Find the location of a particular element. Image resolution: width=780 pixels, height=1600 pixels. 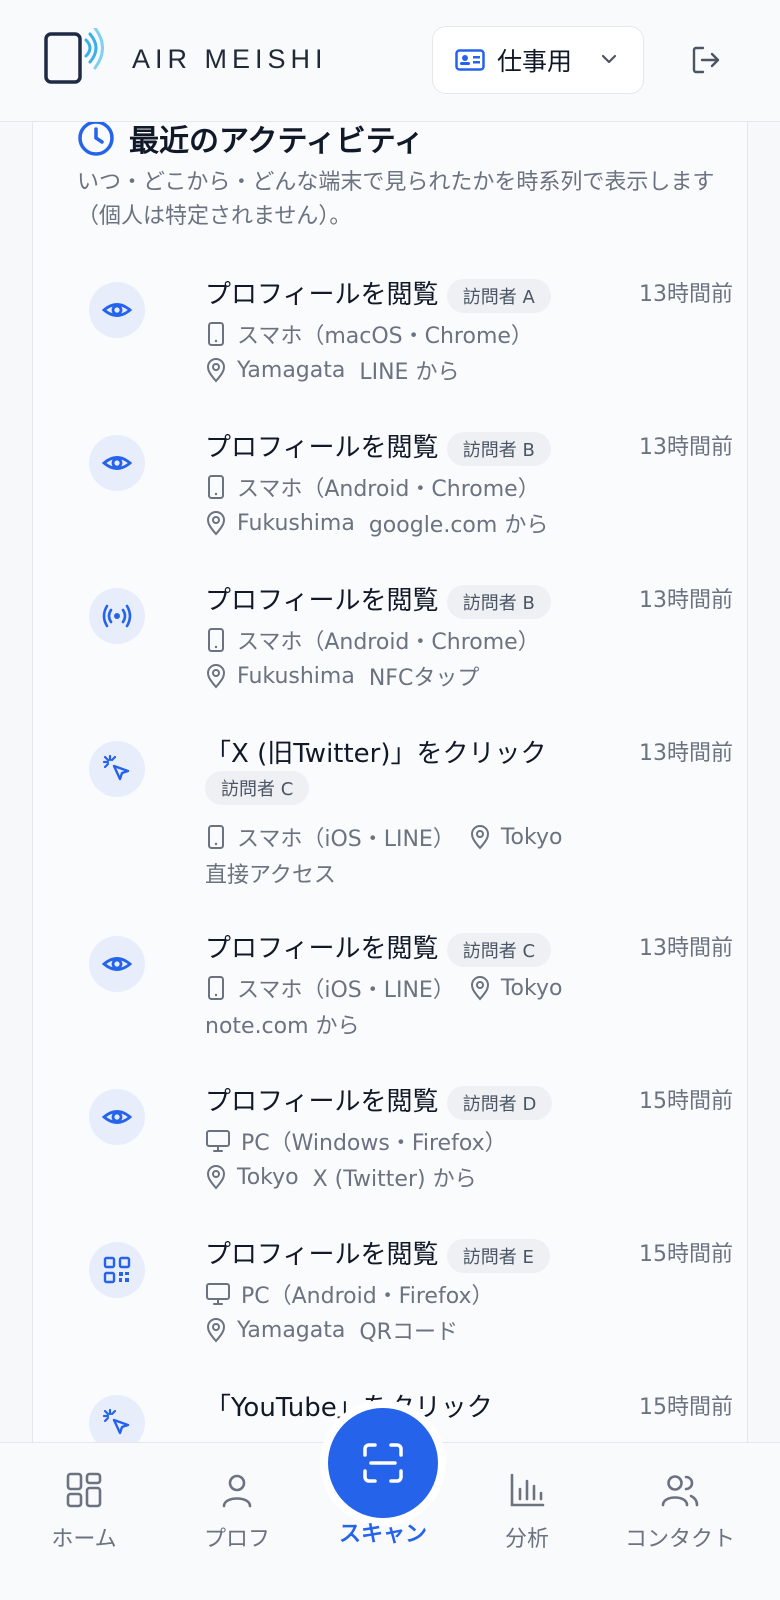

source-text: google.com から is located at coordinates (458, 525).